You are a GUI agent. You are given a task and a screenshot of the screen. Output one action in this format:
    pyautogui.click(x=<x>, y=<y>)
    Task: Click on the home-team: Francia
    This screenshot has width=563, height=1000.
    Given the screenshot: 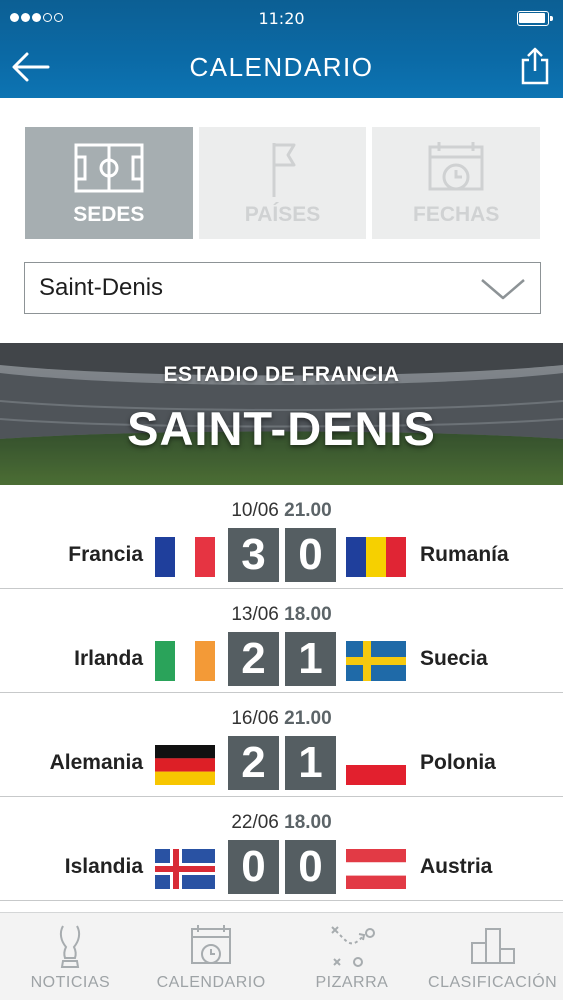 What is the action you would take?
    pyautogui.click(x=105, y=554)
    